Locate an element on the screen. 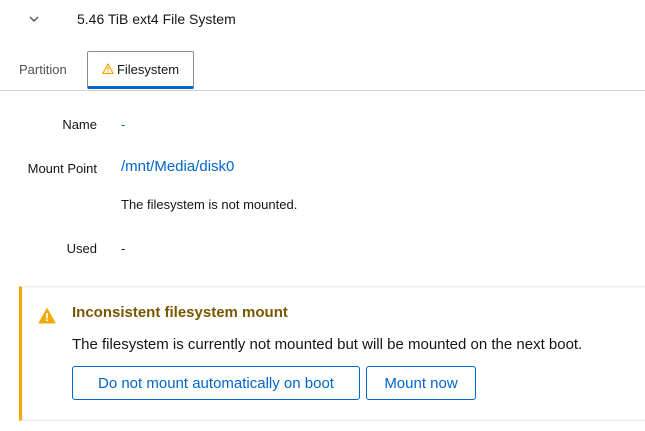 The width and height of the screenshot is (645, 431). used-label: Used is located at coordinates (81, 248).